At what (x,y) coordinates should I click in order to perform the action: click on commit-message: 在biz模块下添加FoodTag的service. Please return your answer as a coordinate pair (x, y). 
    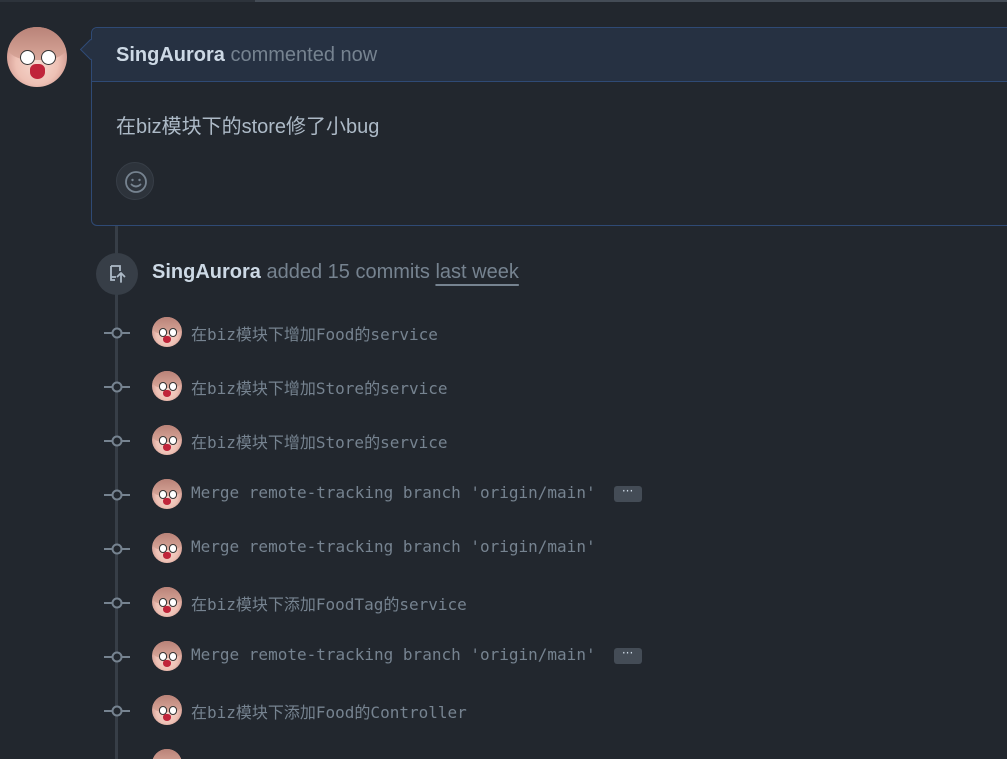
    Looking at the image, I should click on (329, 604).